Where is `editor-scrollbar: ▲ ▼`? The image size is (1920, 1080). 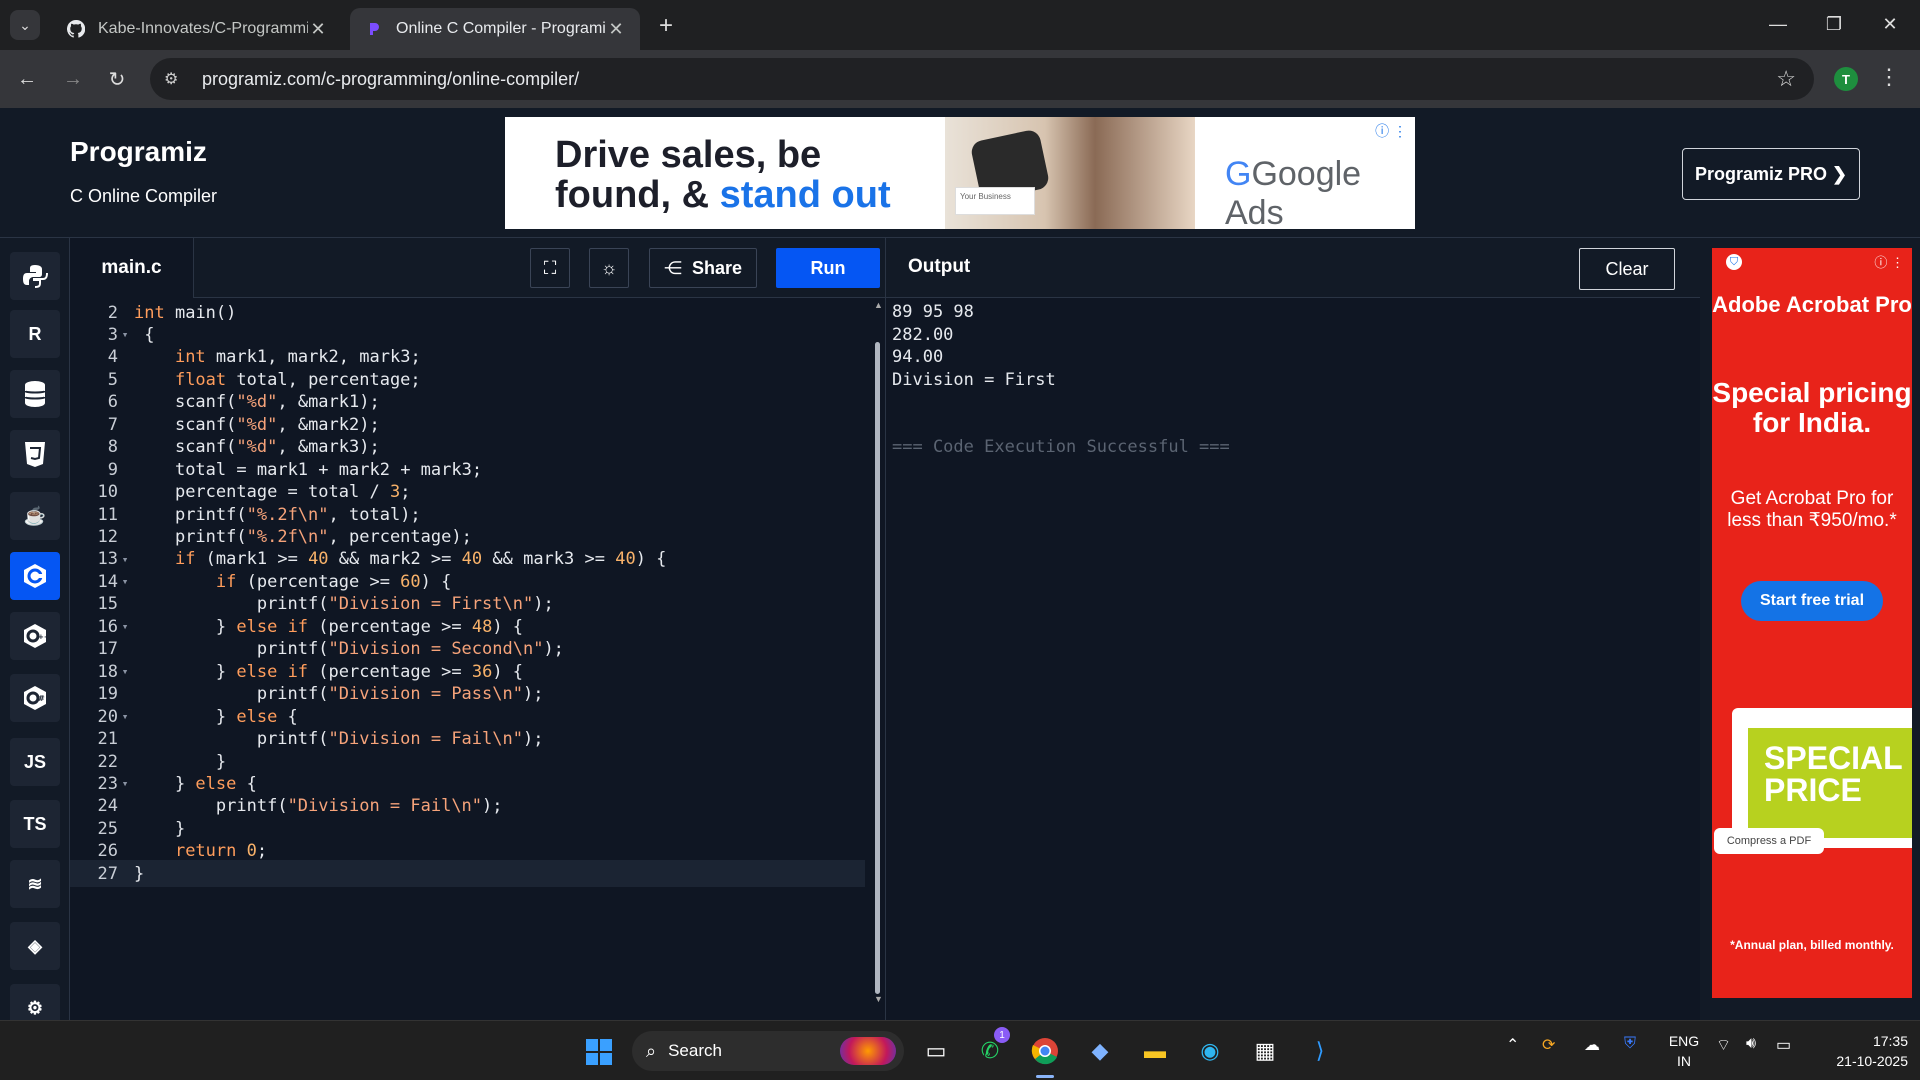
editor-scrollbar: ▲ ▼ is located at coordinates (878, 652).